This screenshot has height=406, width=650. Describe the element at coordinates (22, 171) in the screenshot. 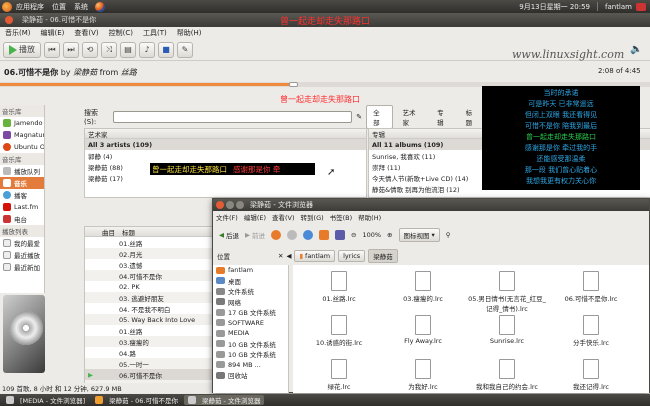

I see `sidebar-item-queue: 播放队列` at that location.